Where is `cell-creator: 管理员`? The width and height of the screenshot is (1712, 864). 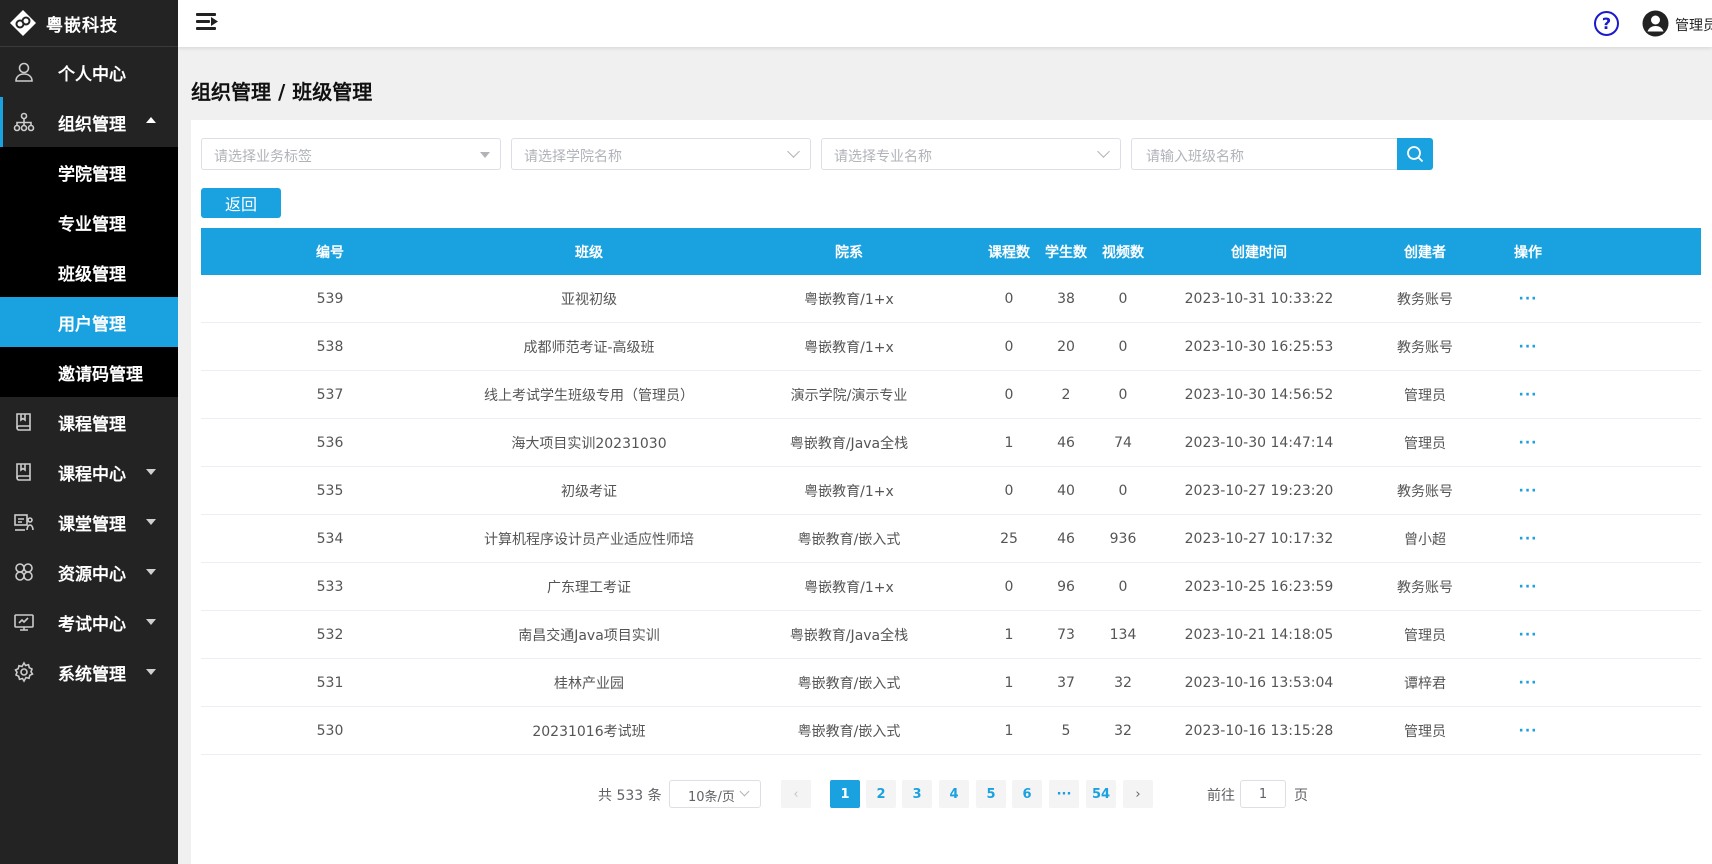 cell-creator: 管理员 is located at coordinates (1425, 731).